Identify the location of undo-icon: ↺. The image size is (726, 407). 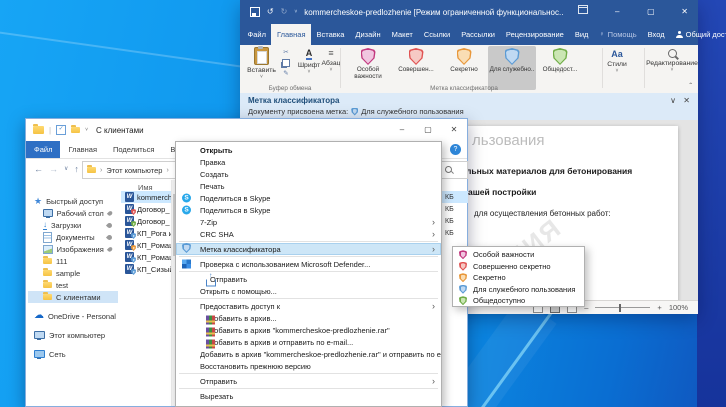
(270, 12).